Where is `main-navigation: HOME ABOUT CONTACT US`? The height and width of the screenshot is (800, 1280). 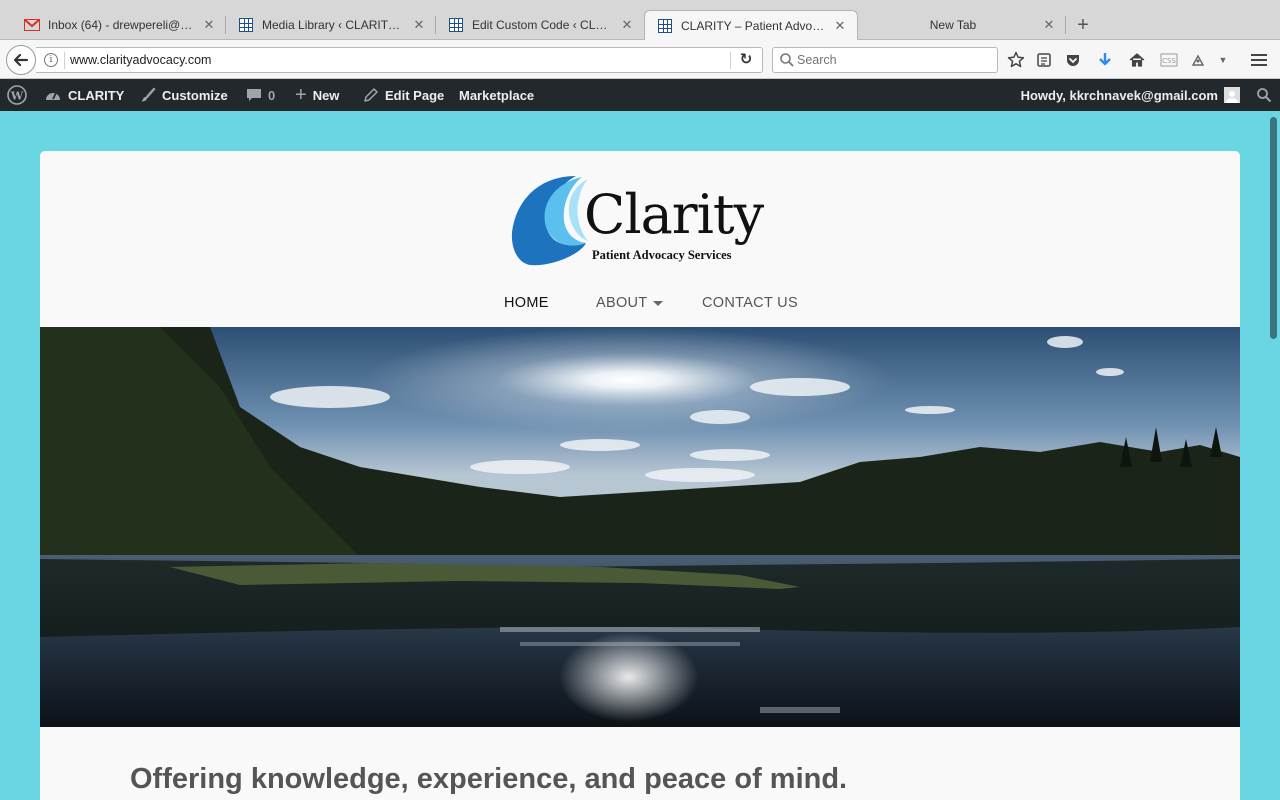 main-navigation: HOME ABOUT CONTACT US is located at coordinates (640, 307).